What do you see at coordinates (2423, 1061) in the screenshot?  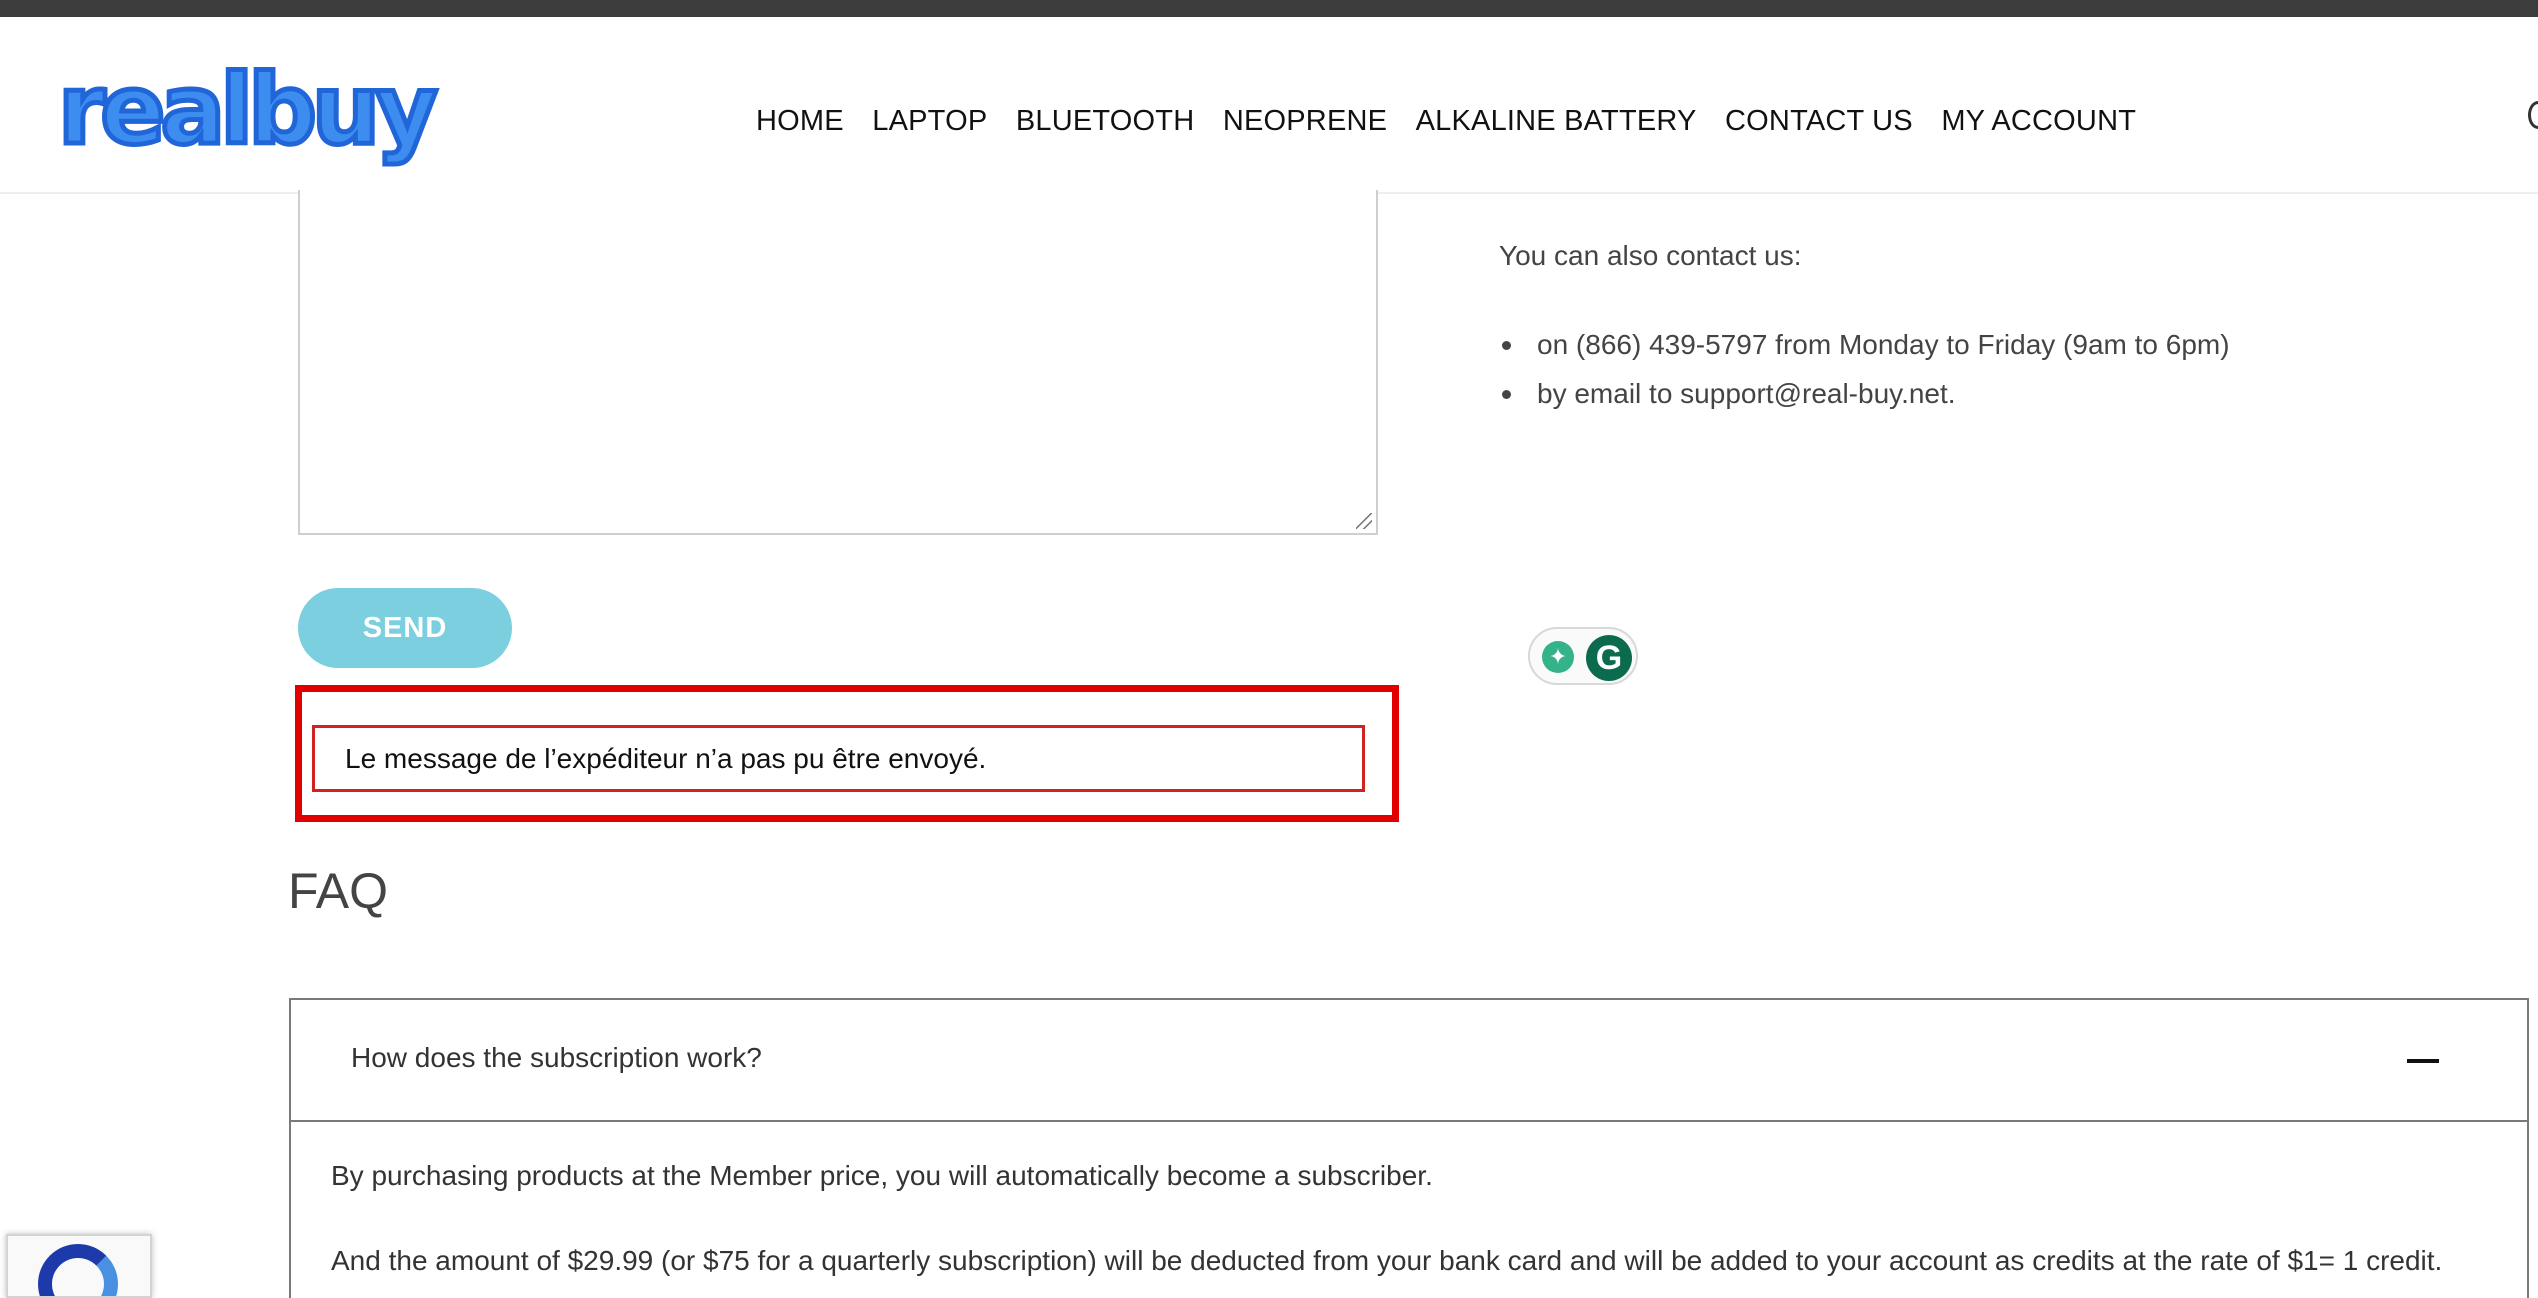 I see `minus-icon` at bounding box center [2423, 1061].